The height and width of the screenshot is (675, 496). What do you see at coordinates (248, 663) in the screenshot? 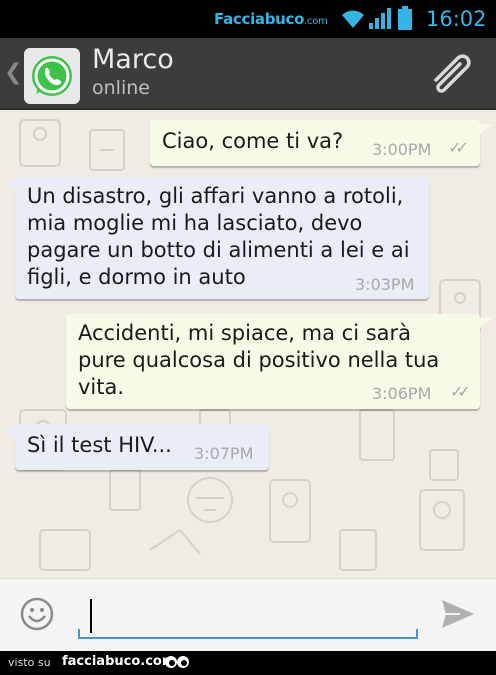
I see `footer-watermark: visto su facciabuco.com` at bounding box center [248, 663].